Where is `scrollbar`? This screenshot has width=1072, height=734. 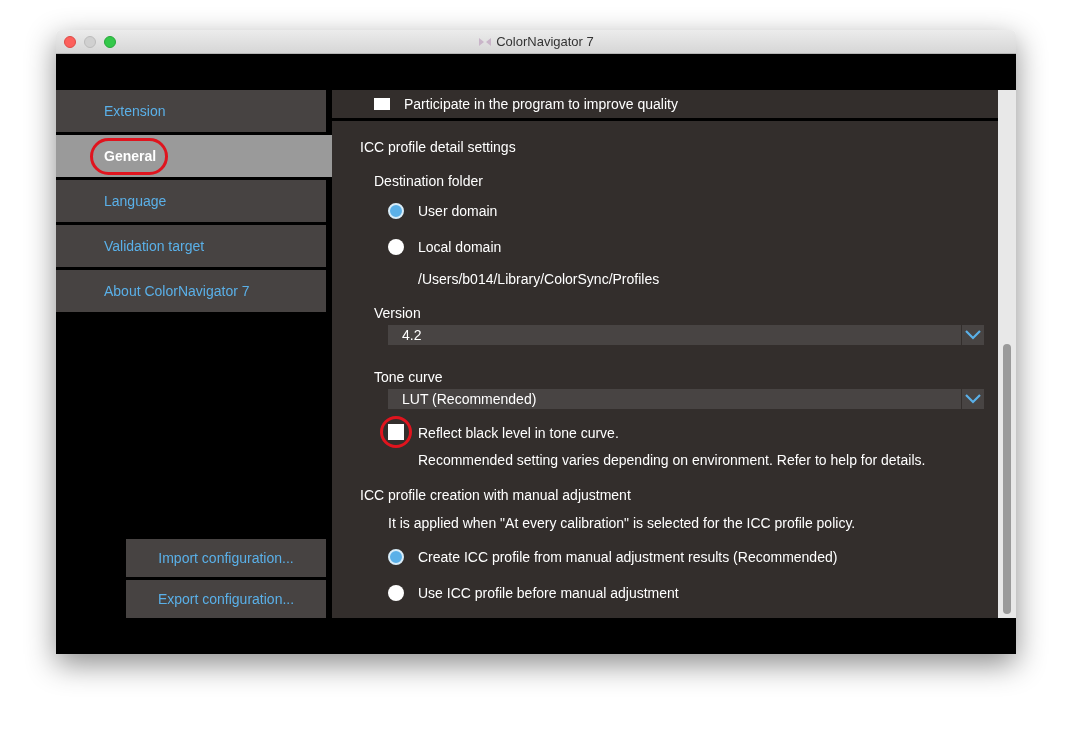
scrollbar is located at coordinates (1007, 354).